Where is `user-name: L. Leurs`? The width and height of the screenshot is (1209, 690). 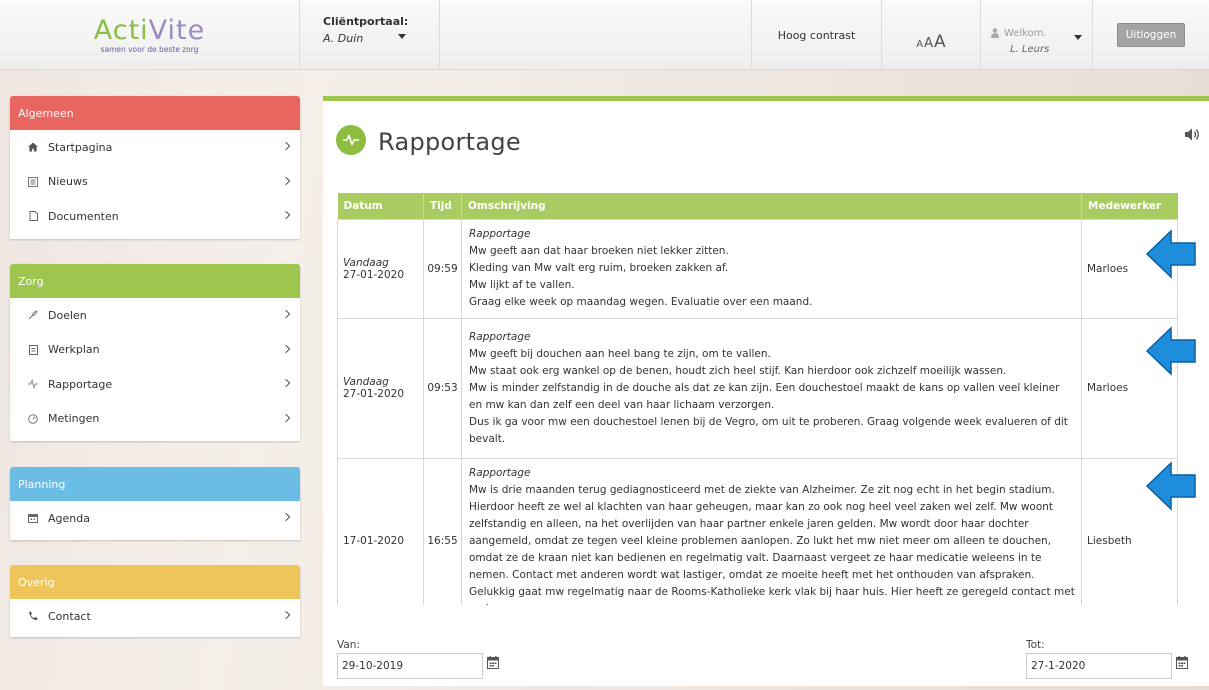
user-name: L. Leurs is located at coordinates (1030, 49).